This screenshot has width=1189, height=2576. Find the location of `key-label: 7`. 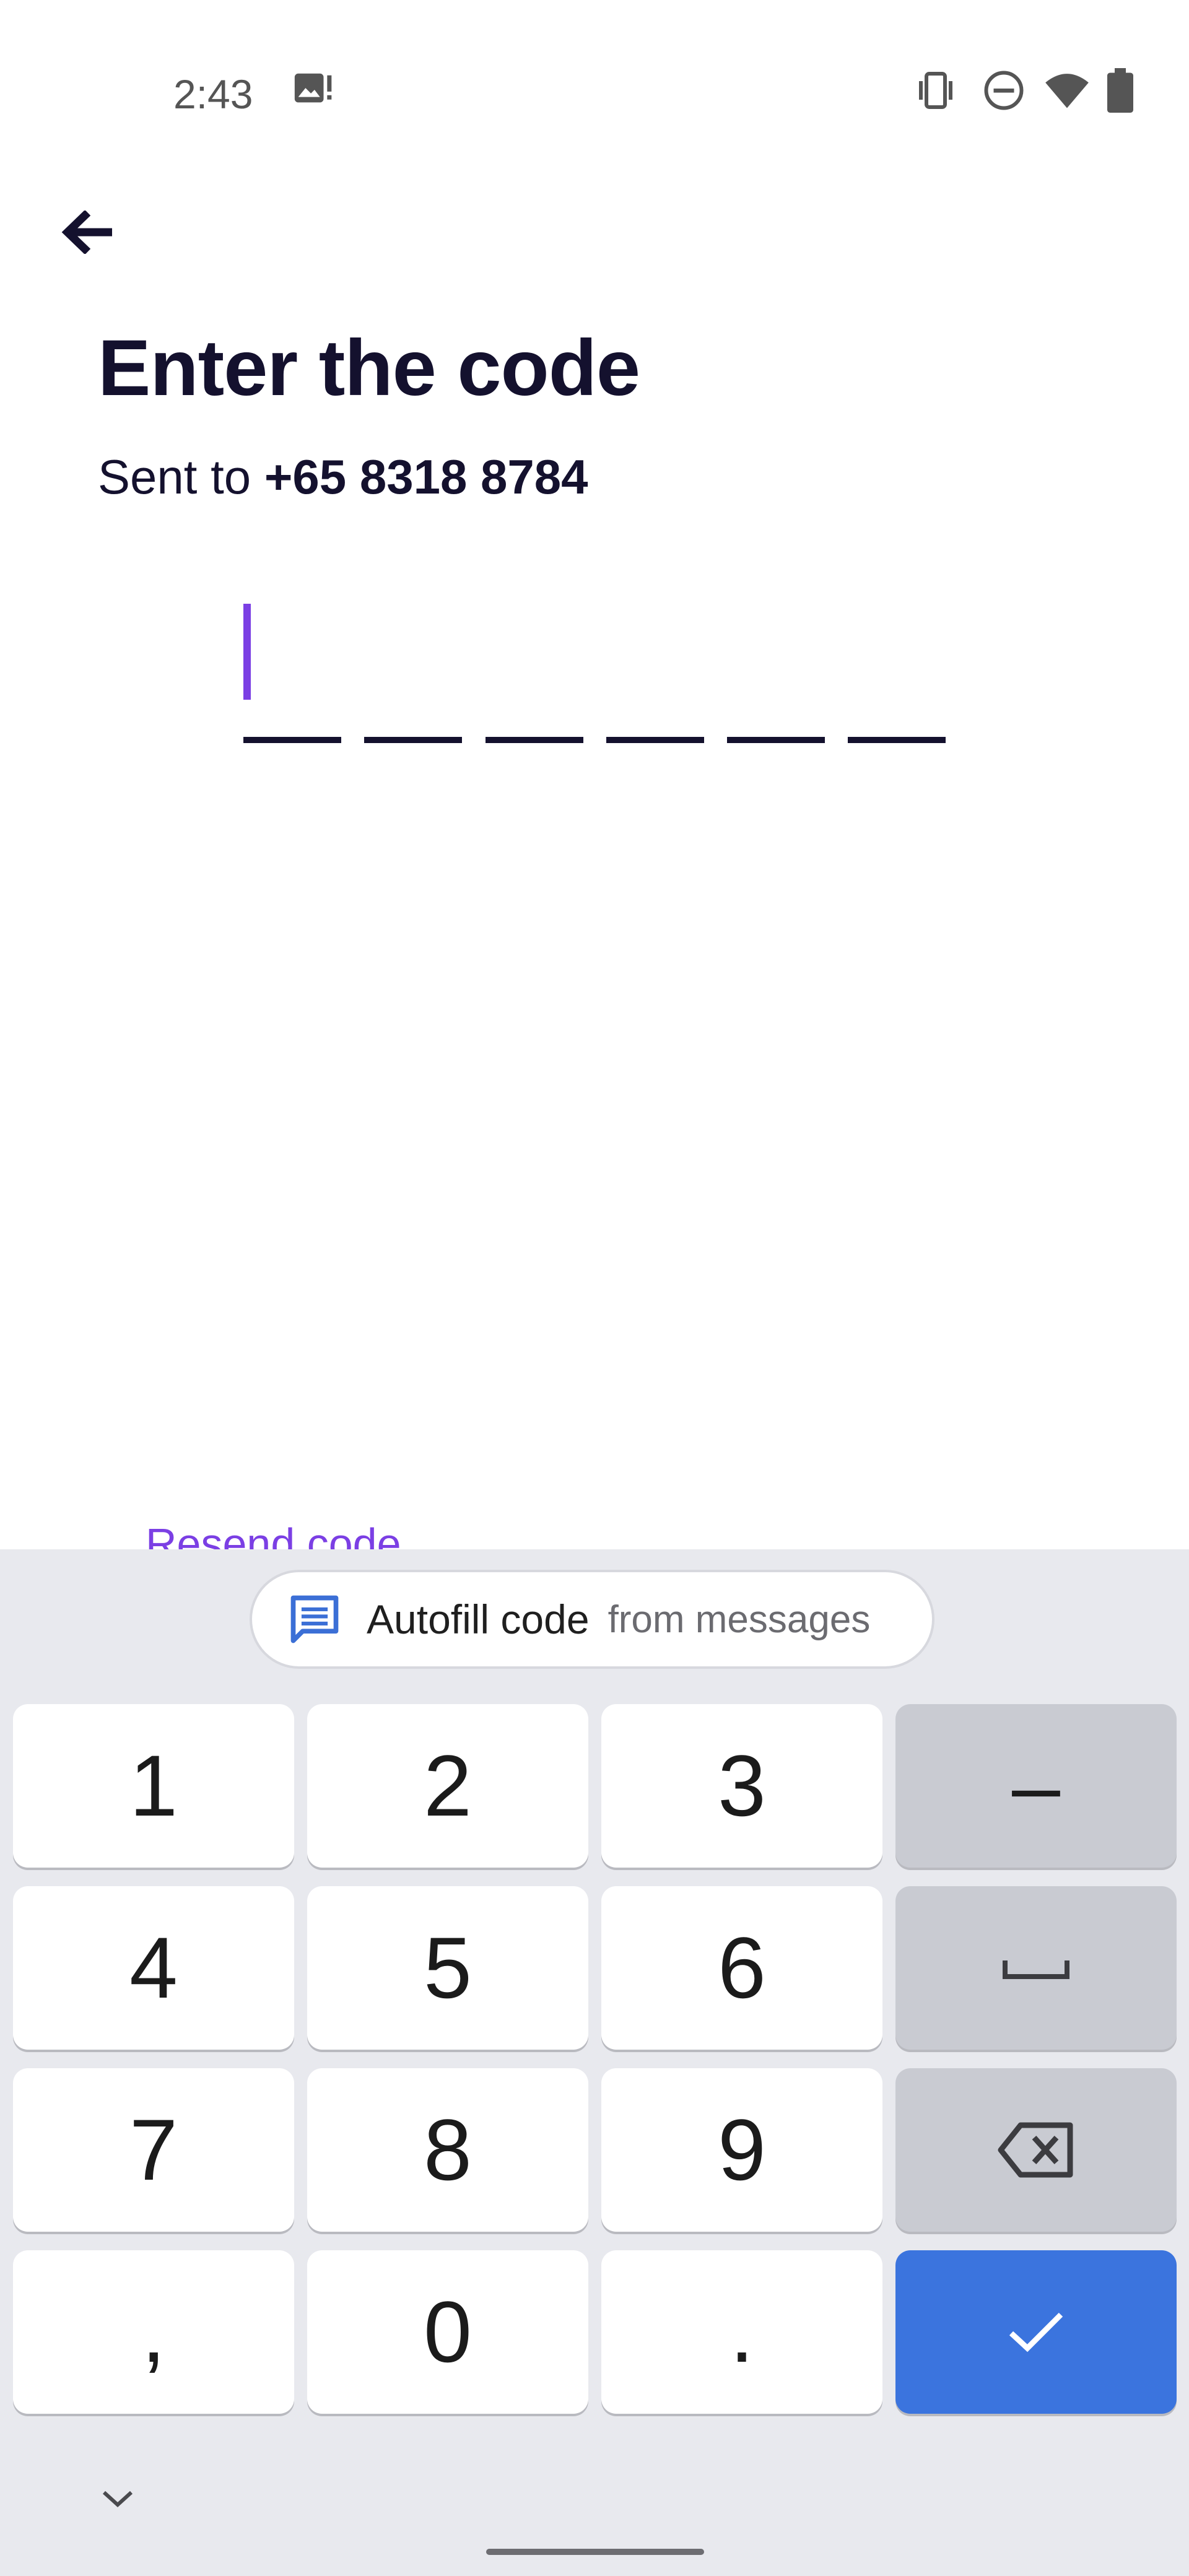

key-label: 7 is located at coordinates (153, 2149).